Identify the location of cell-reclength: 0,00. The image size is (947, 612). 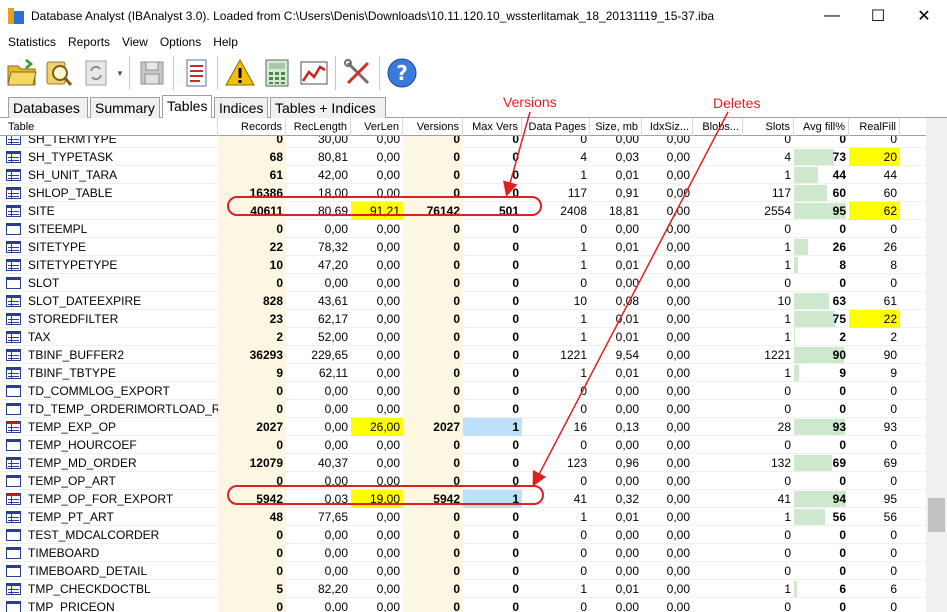
(318, 283).